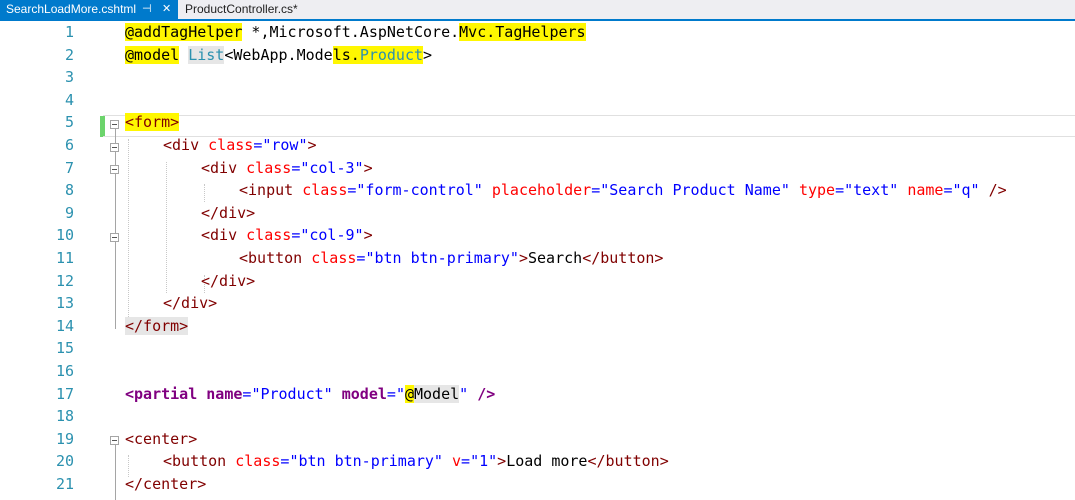 The width and height of the screenshot is (1075, 500). I want to click on code-line-7: <div class="col-3">, so click(287, 167).